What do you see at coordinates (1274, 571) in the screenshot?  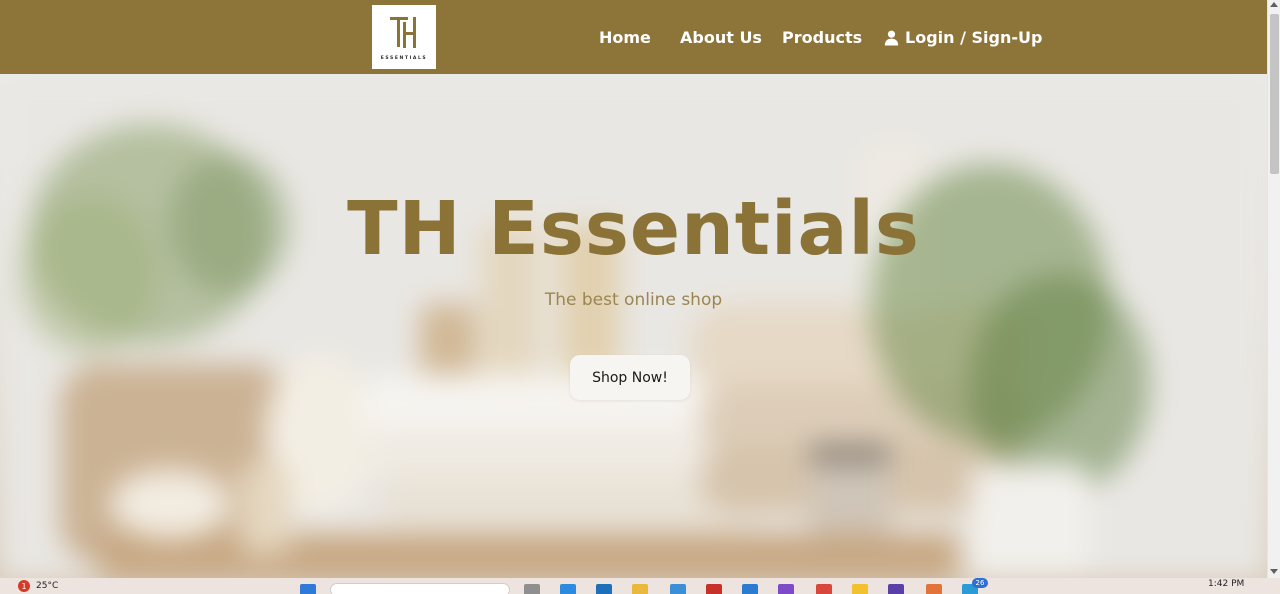 I see `scroll-down-arrow-icon` at bounding box center [1274, 571].